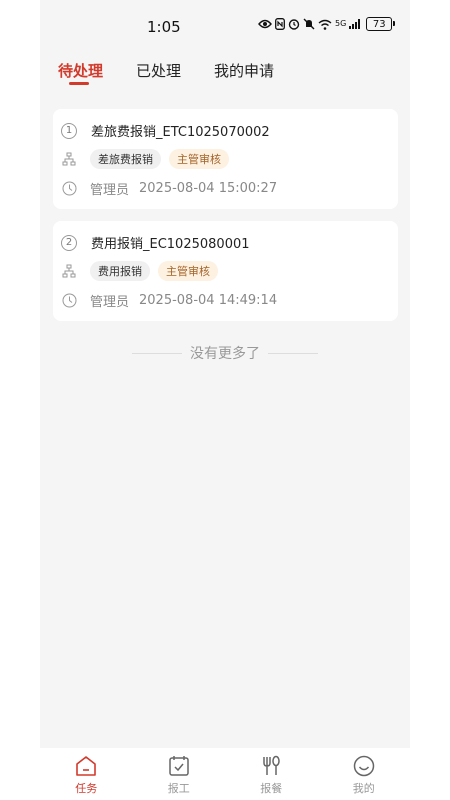 The width and height of the screenshot is (450, 800). What do you see at coordinates (381, 24) in the screenshot?
I see `battery-indicator: 73` at bounding box center [381, 24].